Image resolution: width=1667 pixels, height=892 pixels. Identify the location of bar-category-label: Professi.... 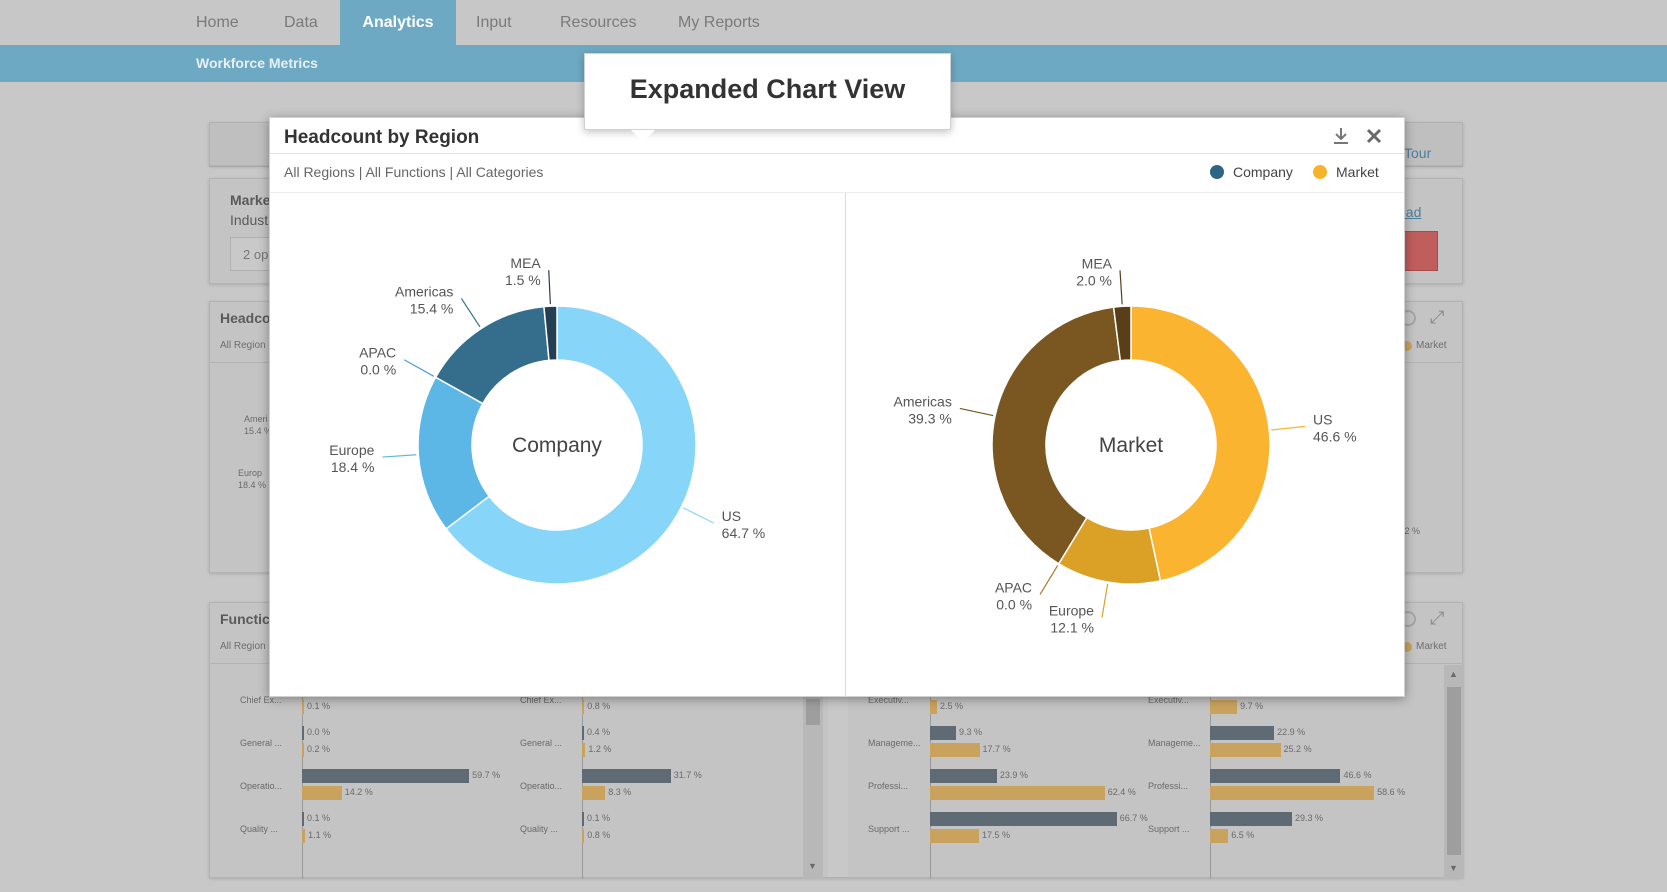
(888, 786).